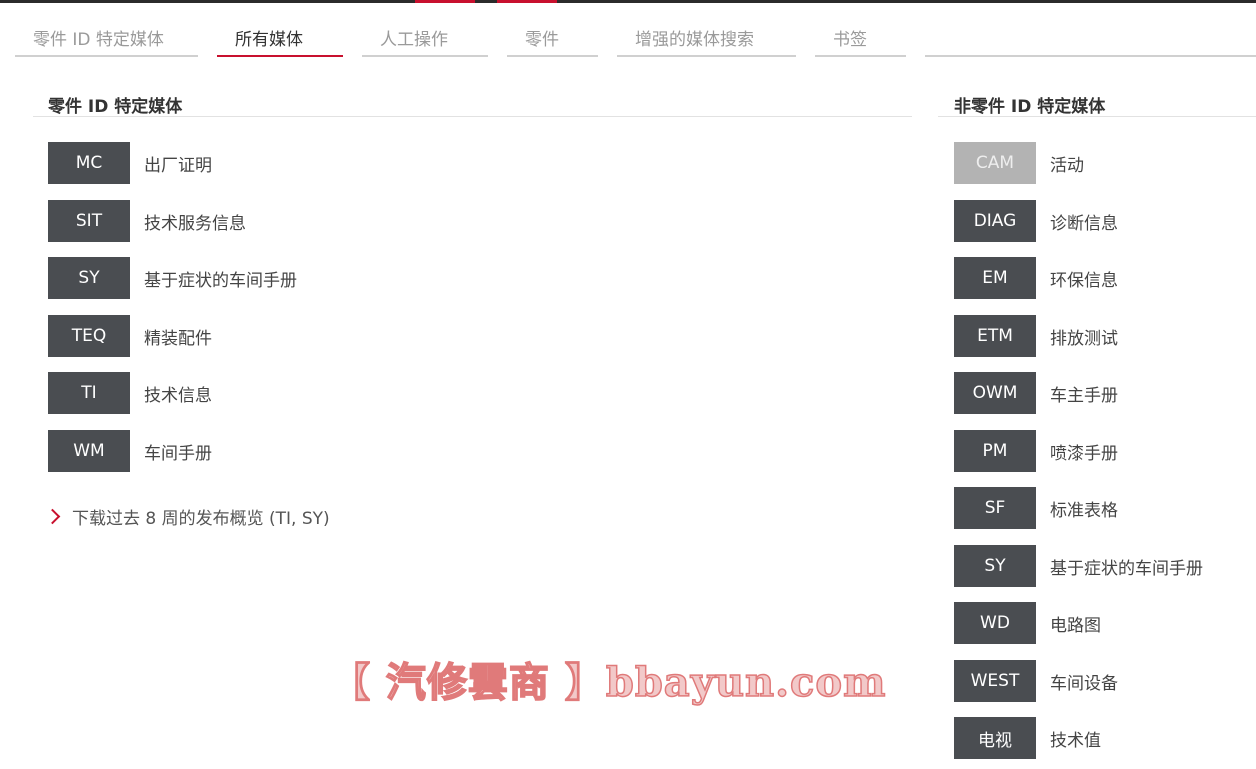 Image resolution: width=1256 pixels, height=769 pixels. I want to click on media-code-badge: PM, so click(995, 451).